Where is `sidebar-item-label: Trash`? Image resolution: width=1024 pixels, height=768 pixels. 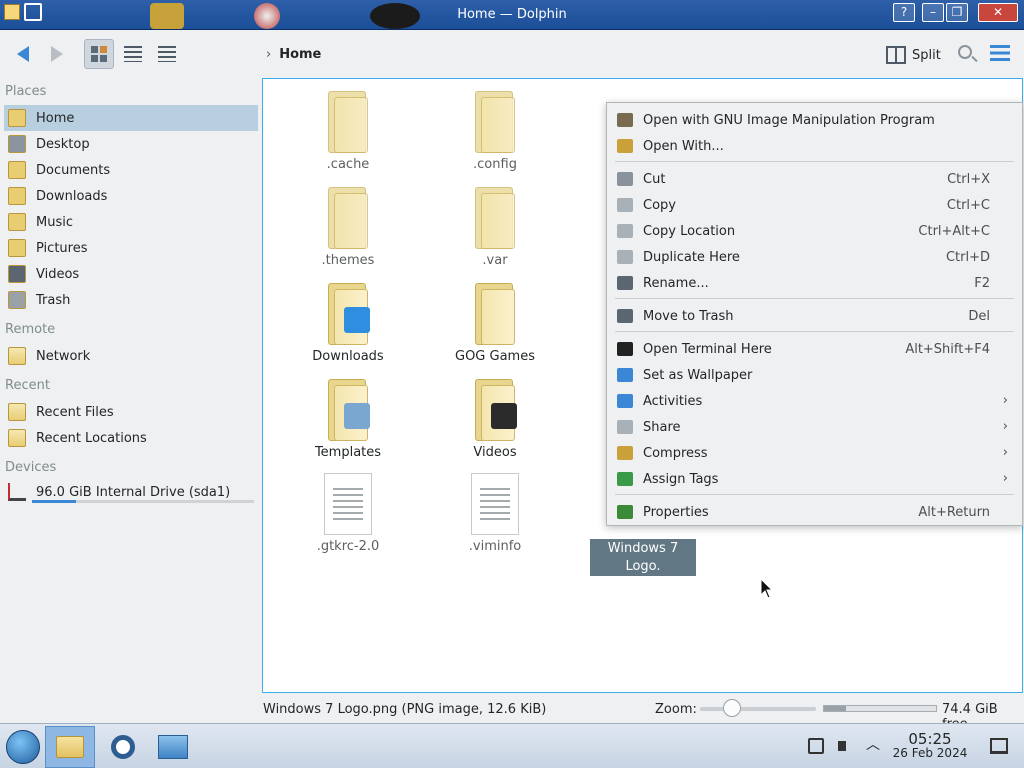 sidebar-item-label: Trash is located at coordinates (53, 300).